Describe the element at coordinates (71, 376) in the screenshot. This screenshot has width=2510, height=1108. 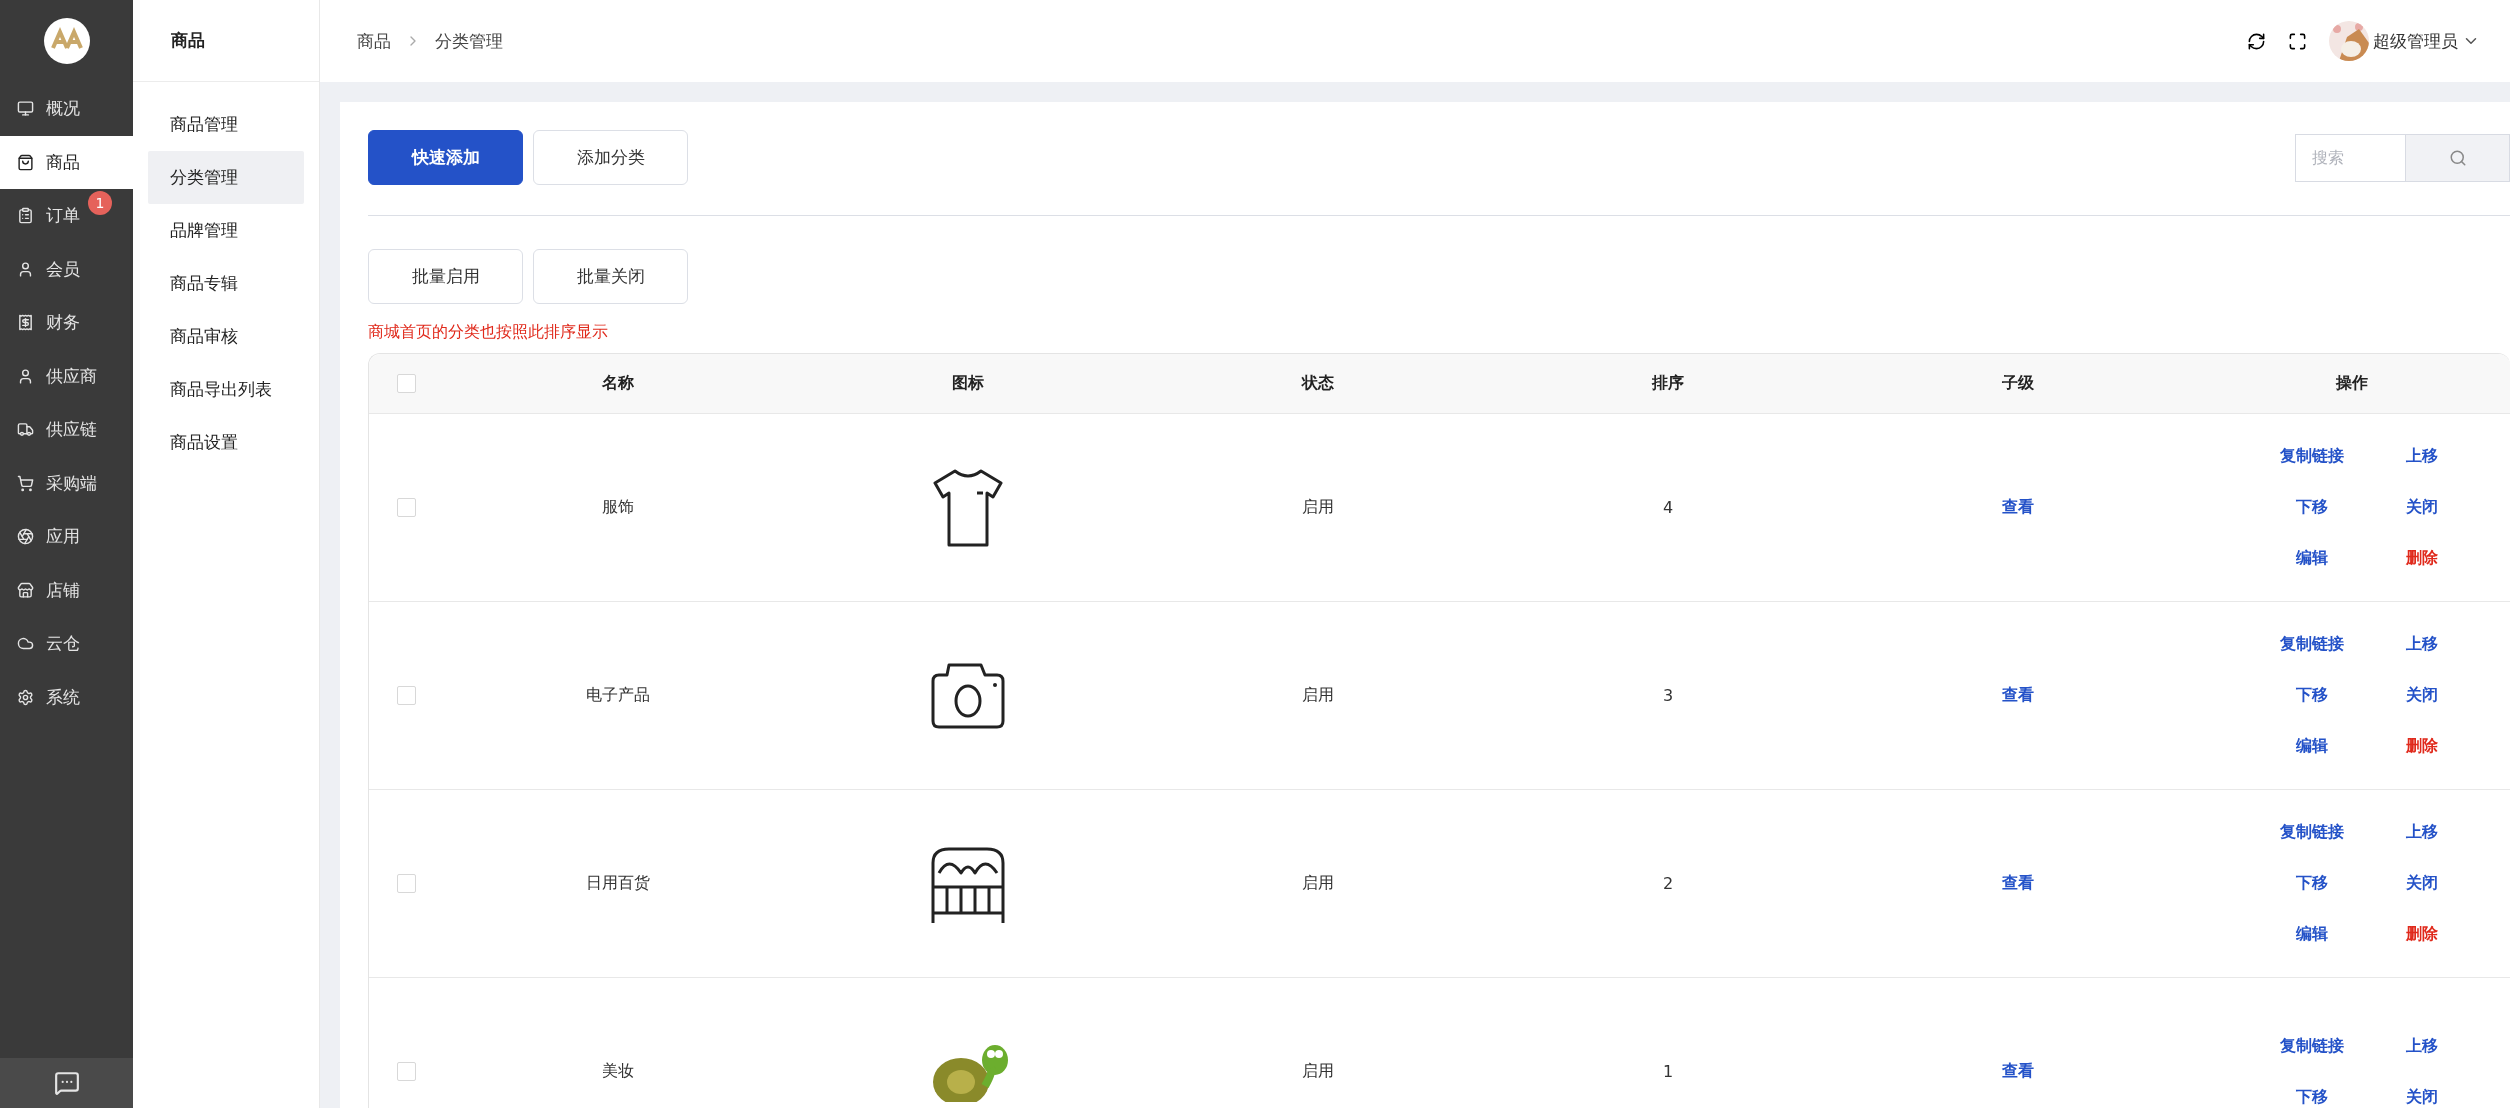
I see `nav-label: 供应商` at that location.